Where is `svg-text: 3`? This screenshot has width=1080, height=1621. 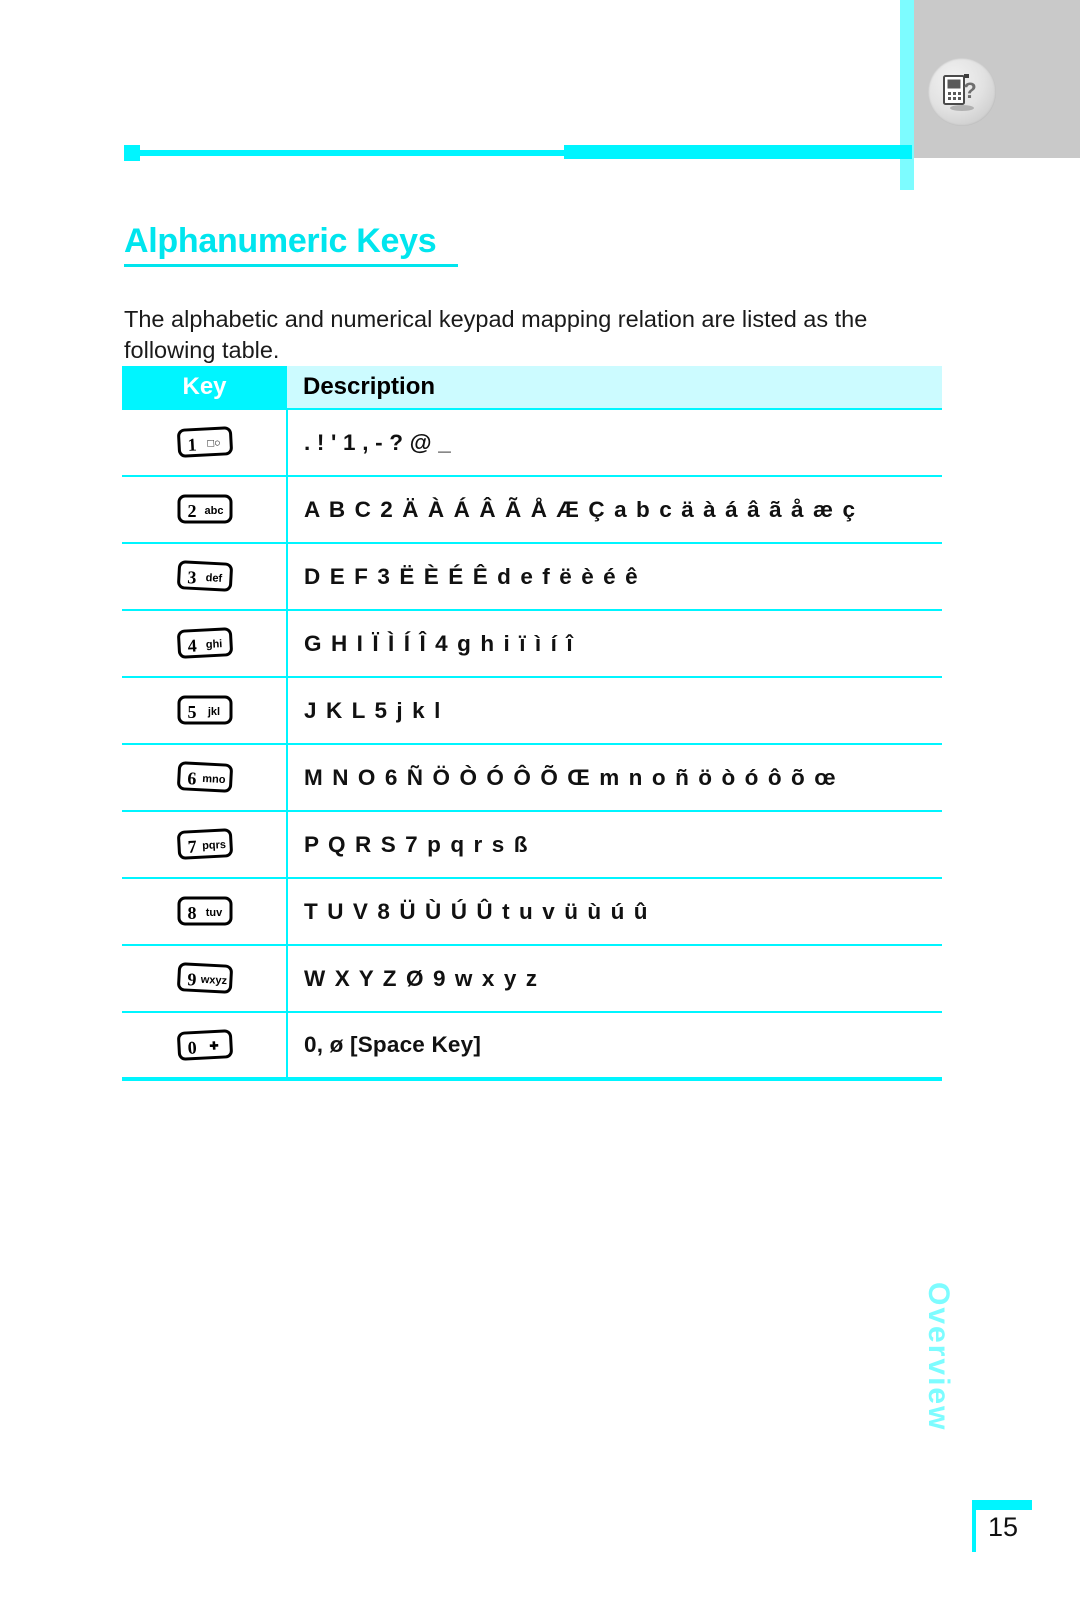 svg-text: 3 is located at coordinates (192, 577).